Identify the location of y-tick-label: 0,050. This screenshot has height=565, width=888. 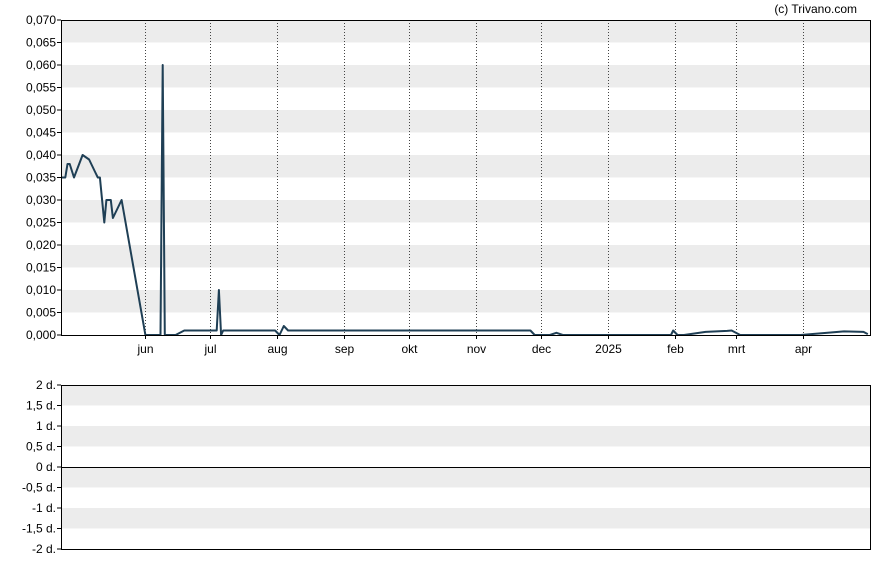
(41, 110).